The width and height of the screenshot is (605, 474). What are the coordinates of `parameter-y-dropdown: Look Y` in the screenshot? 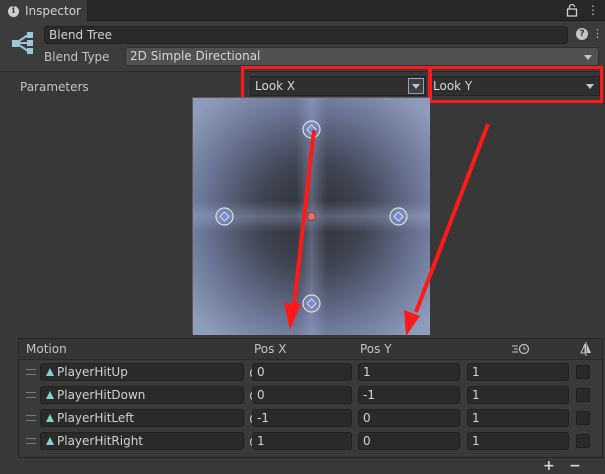 It's located at (514, 86).